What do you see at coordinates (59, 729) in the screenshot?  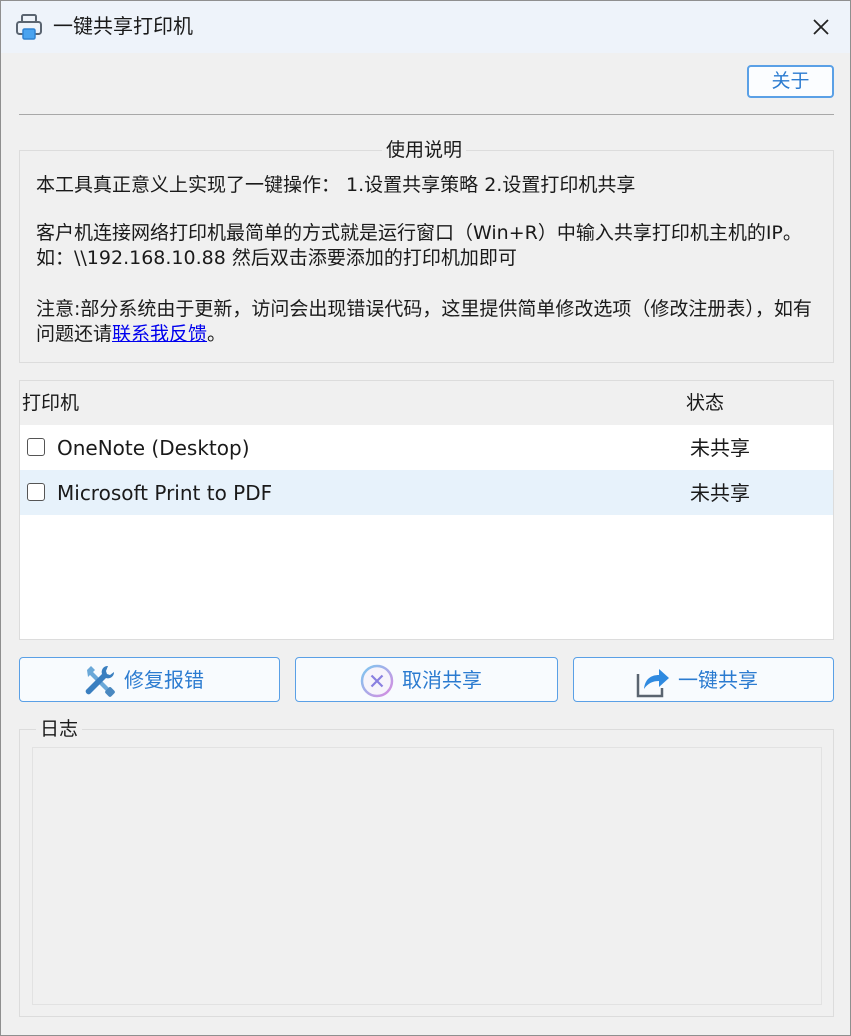 I see `log-group-title: 日志` at bounding box center [59, 729].